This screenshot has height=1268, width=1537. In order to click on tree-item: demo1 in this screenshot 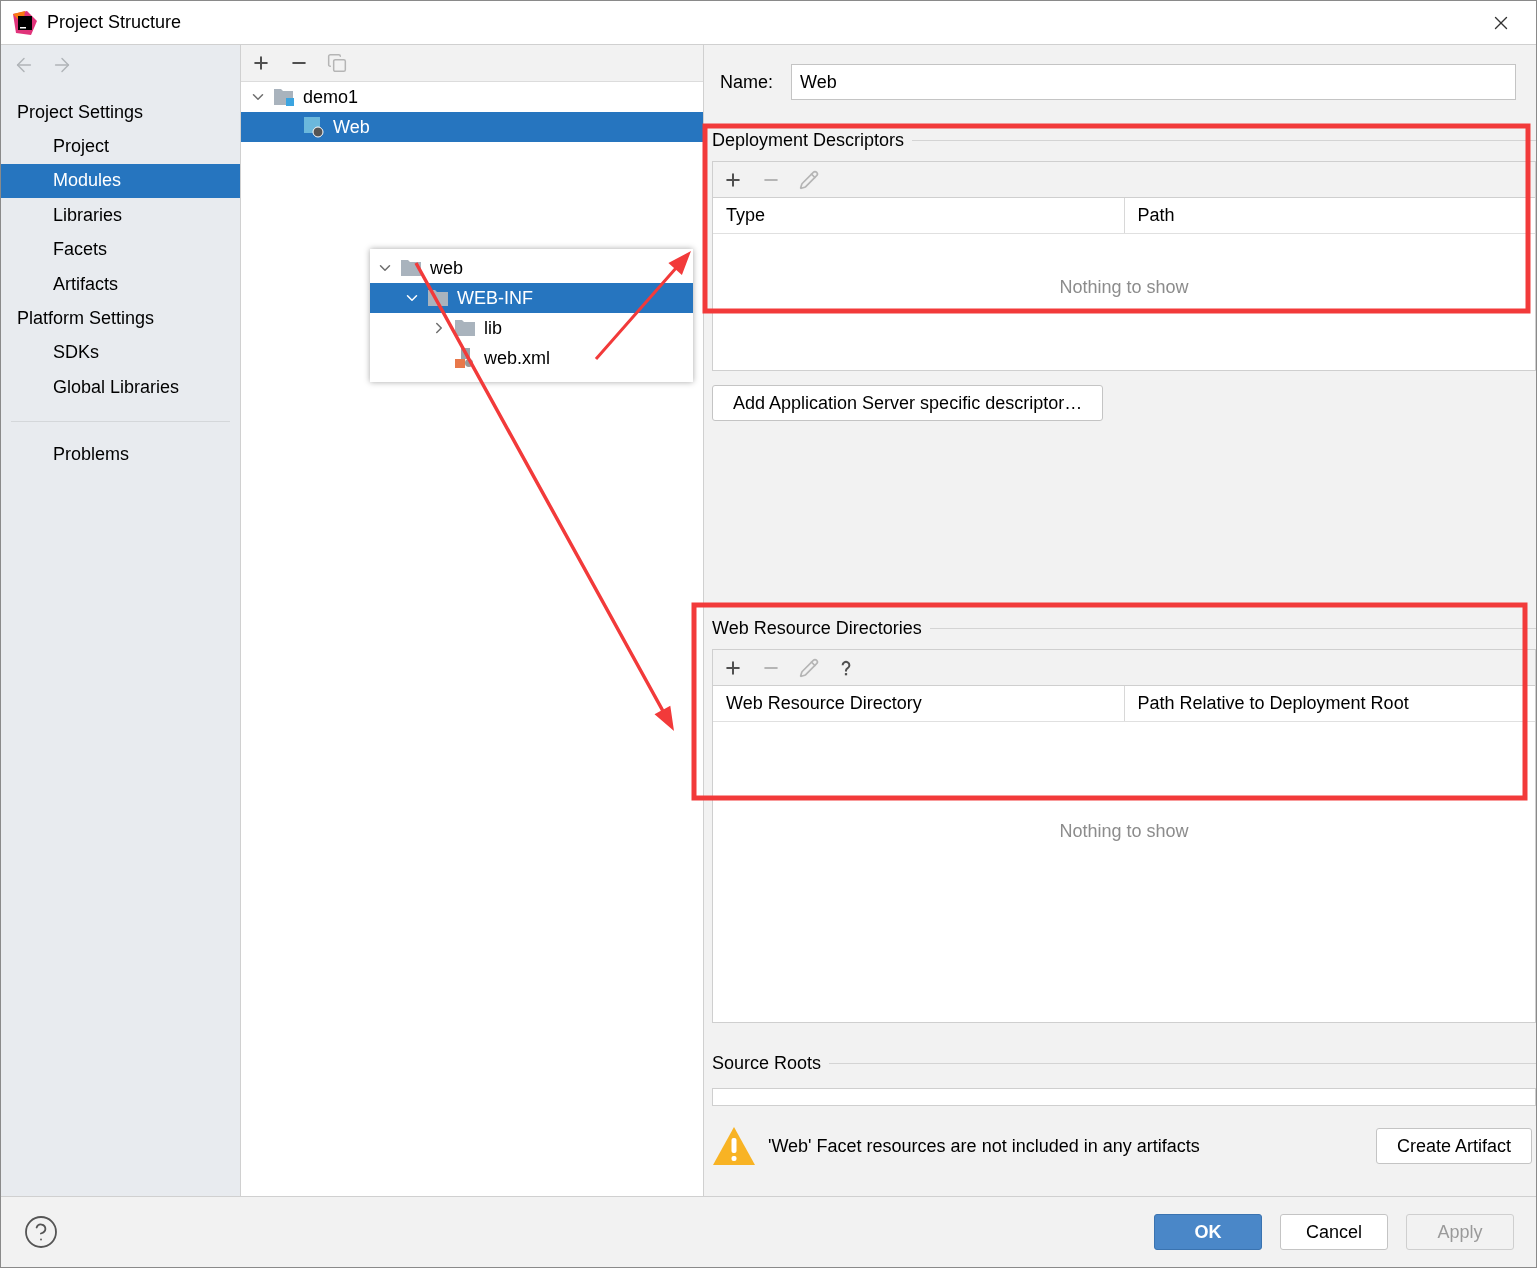, I will do `click(472, 97)`.